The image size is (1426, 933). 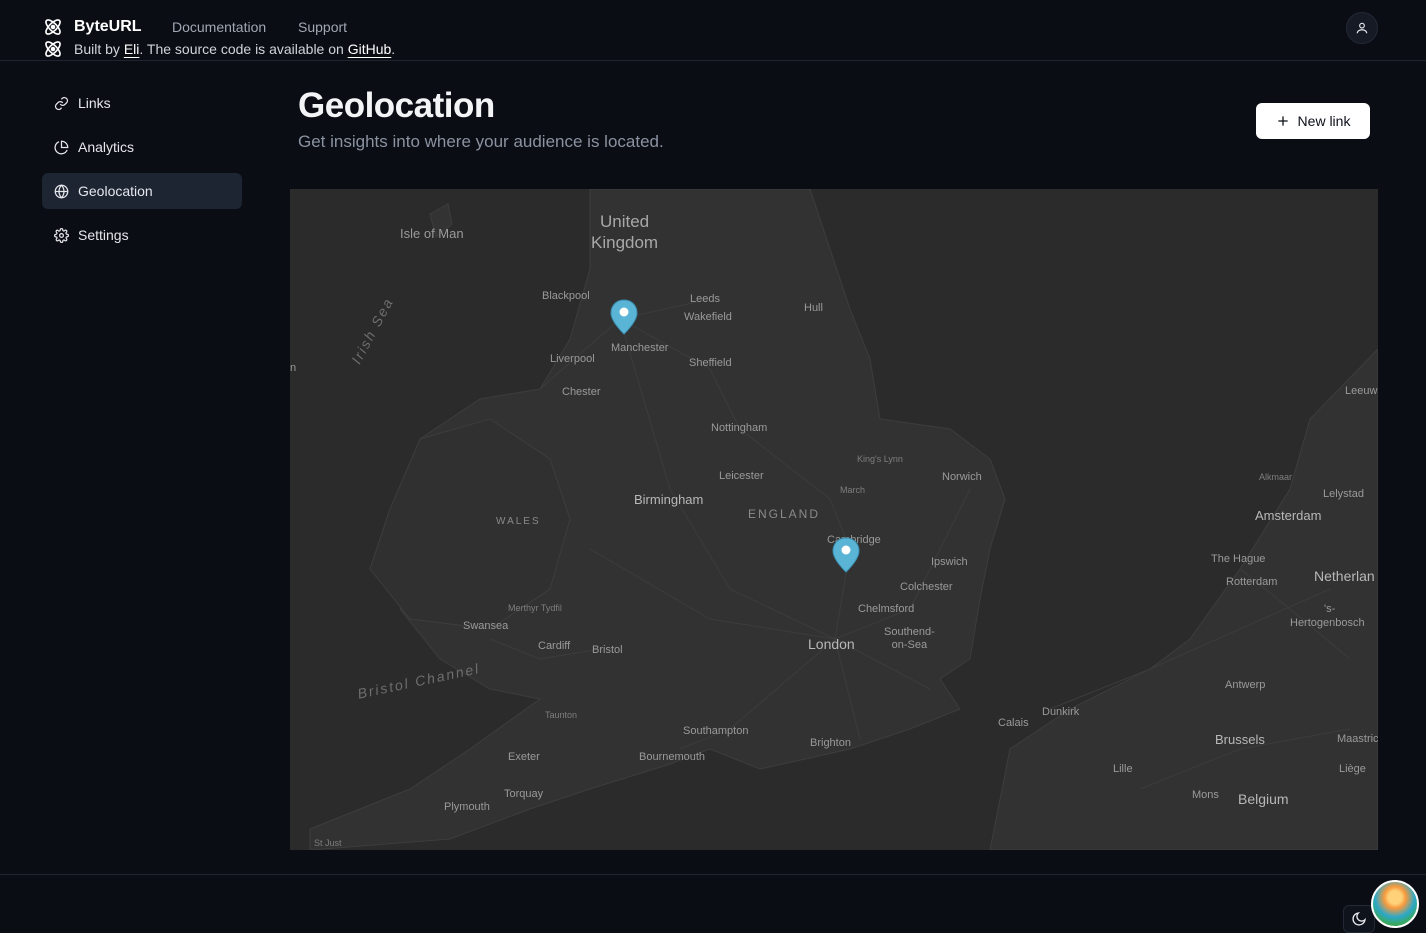 I want to click on map-label-leeuwarden: Leeuwa, so click(x=1361, y=391).